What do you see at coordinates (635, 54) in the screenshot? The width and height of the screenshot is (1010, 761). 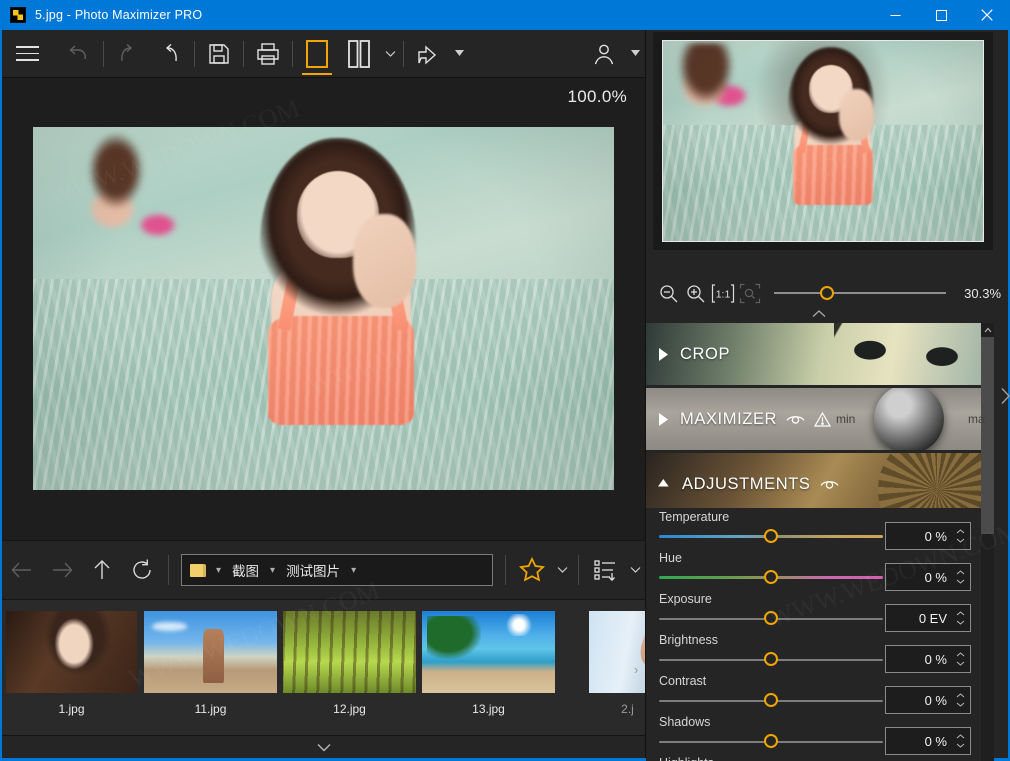 I see `account-more-button` at bounding box center [635, 54].